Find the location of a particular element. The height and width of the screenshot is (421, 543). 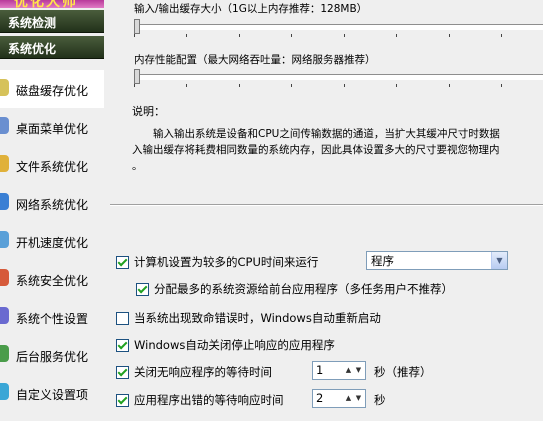

sidebar-item-label: 自定义设置项 is located at coordinates (52, 395).